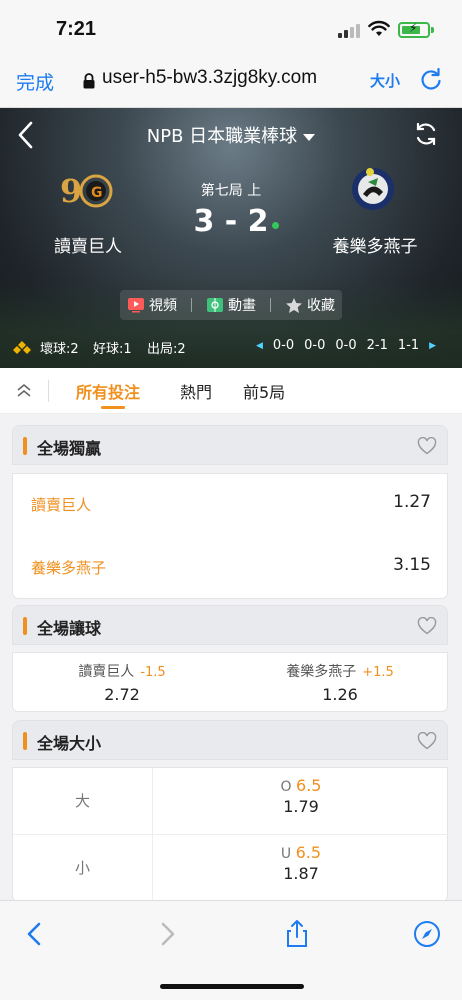  I want to click on section-title: 全場讓球, so click(69, 628).